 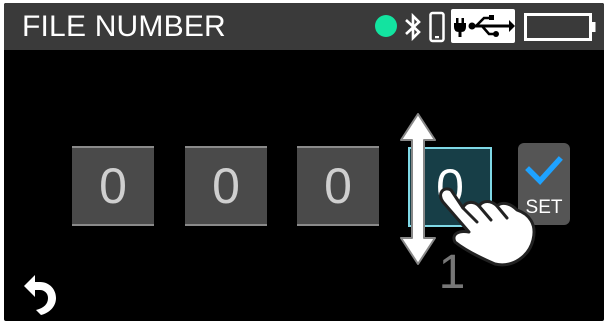 What do you see at coordinates (487, 227) in the screenshot?
I see `swipe-hand-icon` at bounding box center [487, 227].